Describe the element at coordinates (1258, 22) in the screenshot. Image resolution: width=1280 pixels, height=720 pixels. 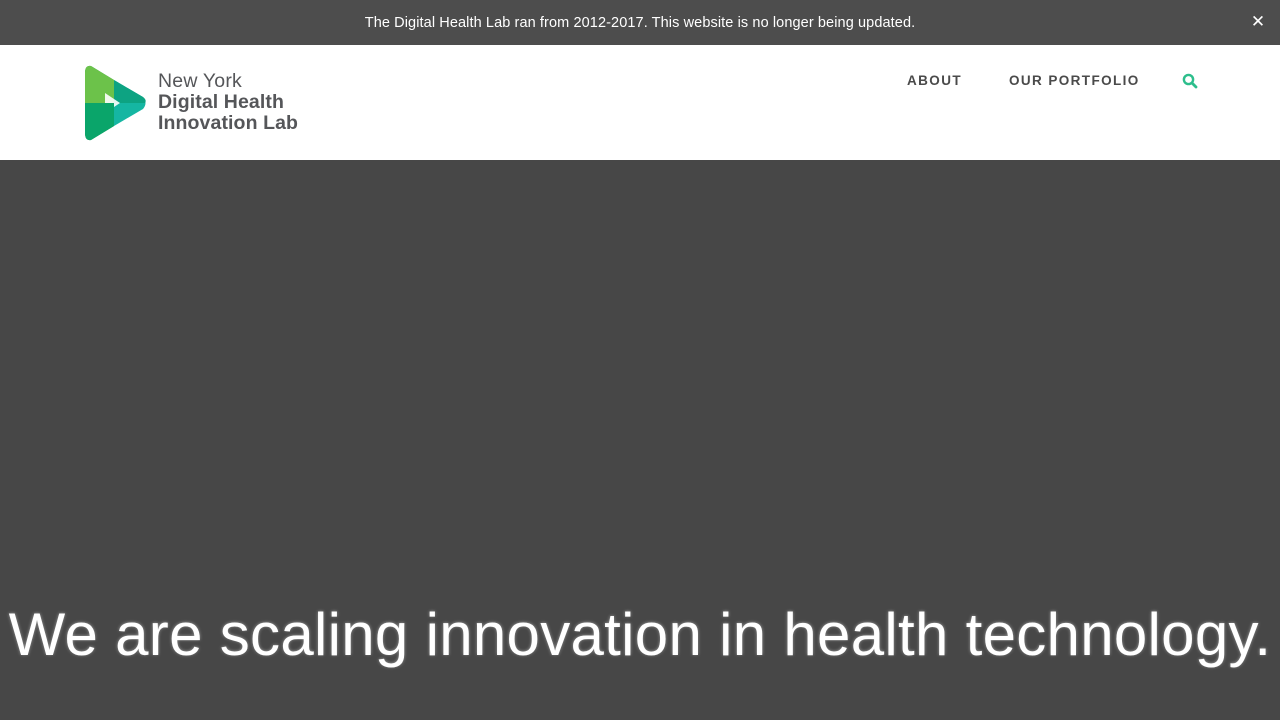
I see `close-icon: ✕` at that location.